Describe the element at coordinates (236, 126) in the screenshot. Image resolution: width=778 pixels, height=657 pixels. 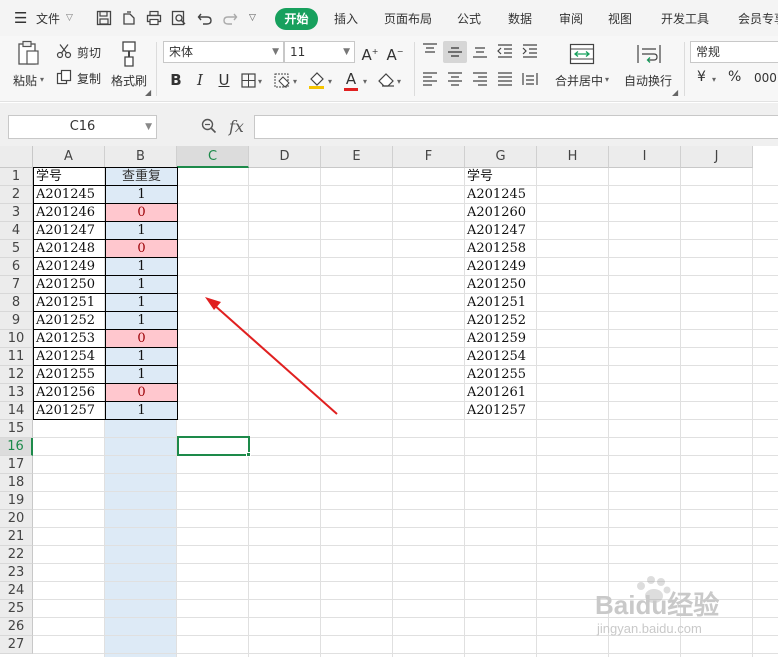
I see `insert-function-button: fx` at that location.